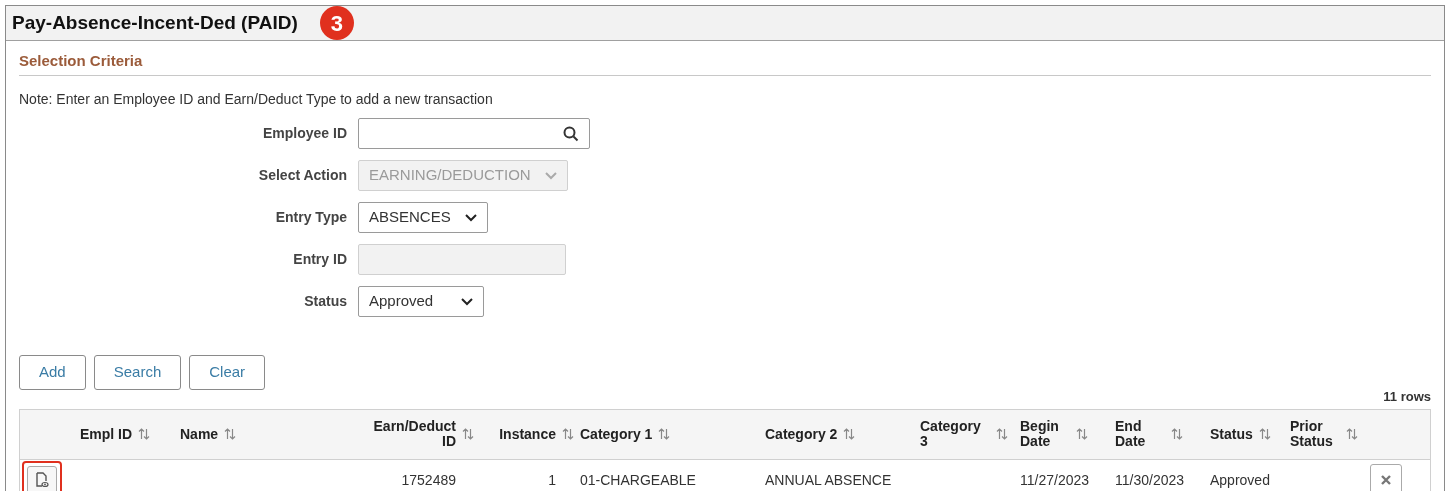 This screenshot has width=1449, height=491. Describe the element at coordinates (1386, 479) in the screenshot. I see `close-icon` at that location.